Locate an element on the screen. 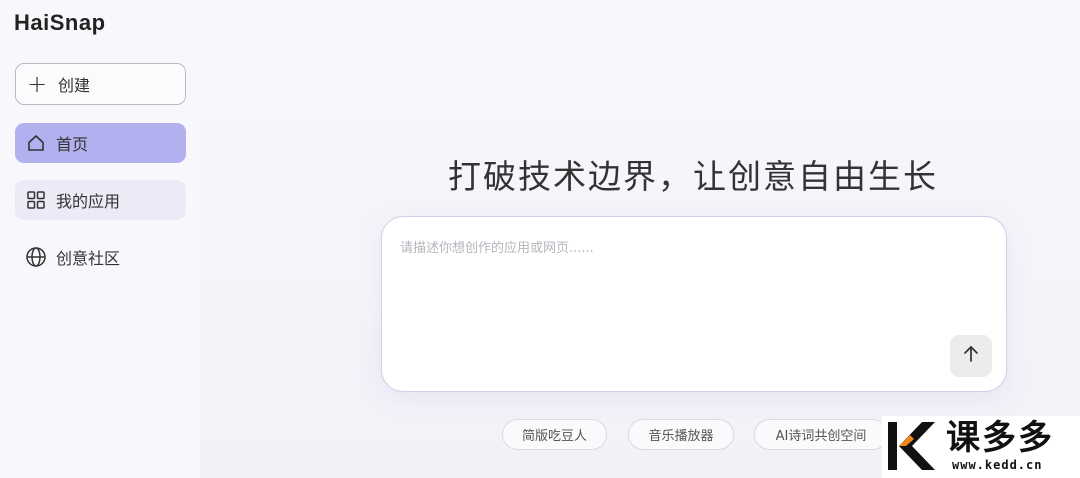  plus-icon: + is located at coordinates (37, 84).